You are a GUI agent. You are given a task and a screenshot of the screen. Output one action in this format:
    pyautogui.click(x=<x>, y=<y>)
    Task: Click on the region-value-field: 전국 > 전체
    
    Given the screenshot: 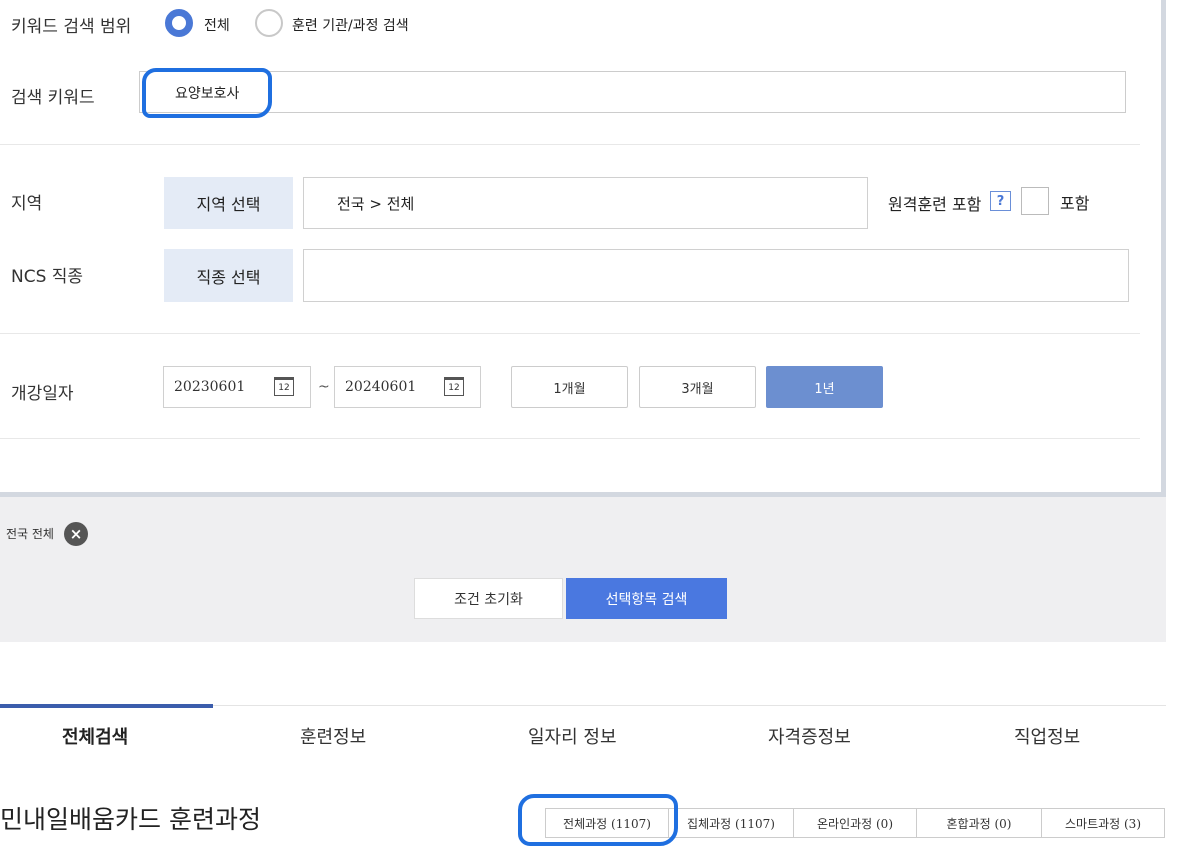 What is the action you would take?
    pyautogui.click(x=585, y=203)
    